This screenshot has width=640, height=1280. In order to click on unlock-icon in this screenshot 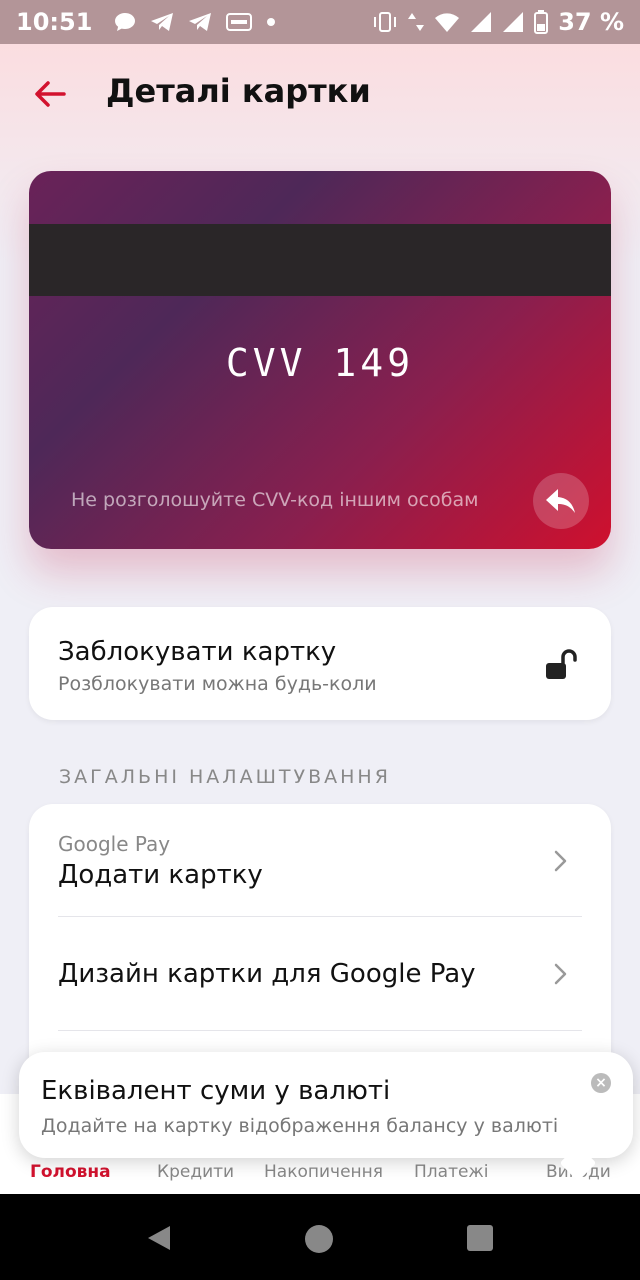, I will do `click(561, 664)`.